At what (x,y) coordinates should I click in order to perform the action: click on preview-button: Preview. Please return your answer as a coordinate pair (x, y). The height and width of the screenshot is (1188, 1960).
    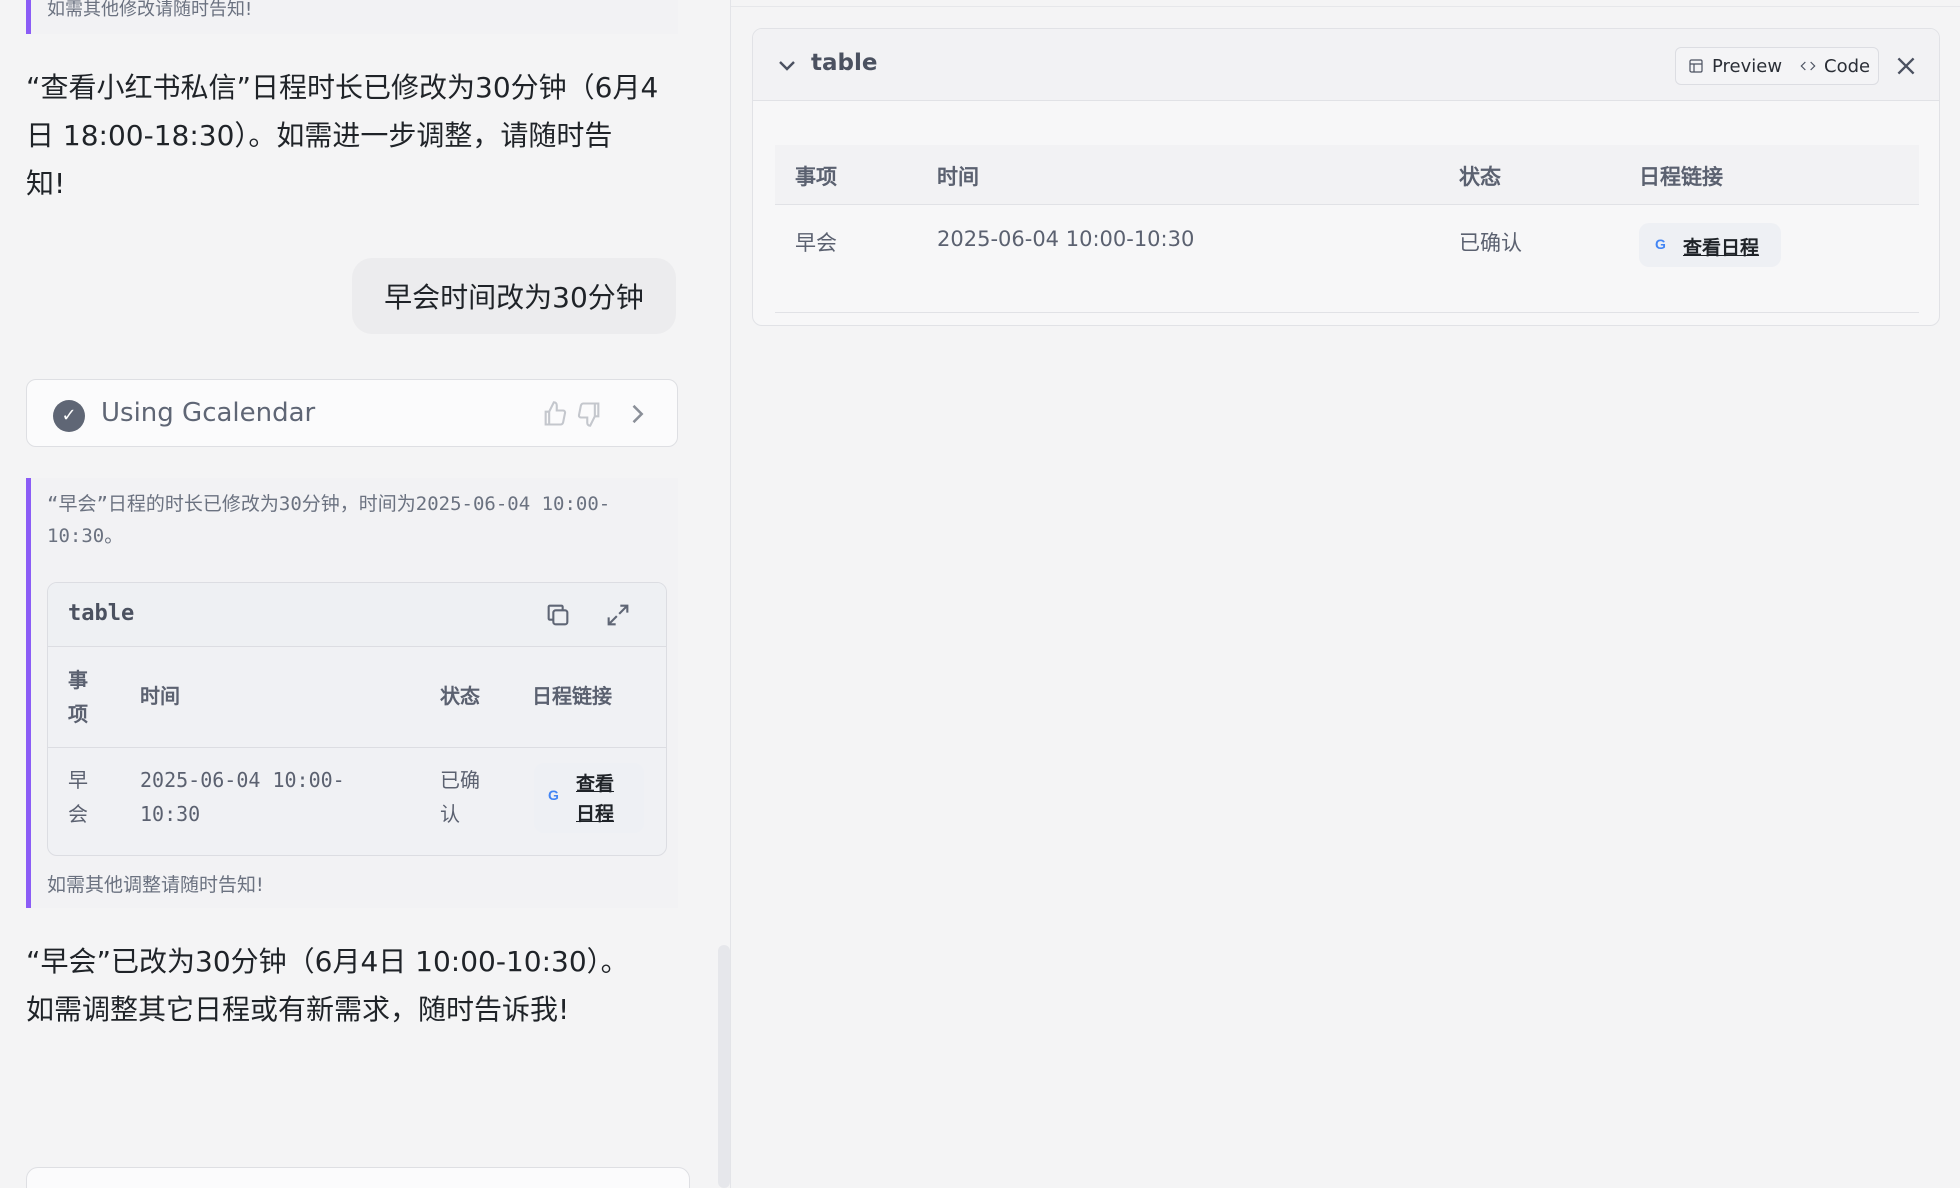
    Looking at the image, I should click on (1735, 66).